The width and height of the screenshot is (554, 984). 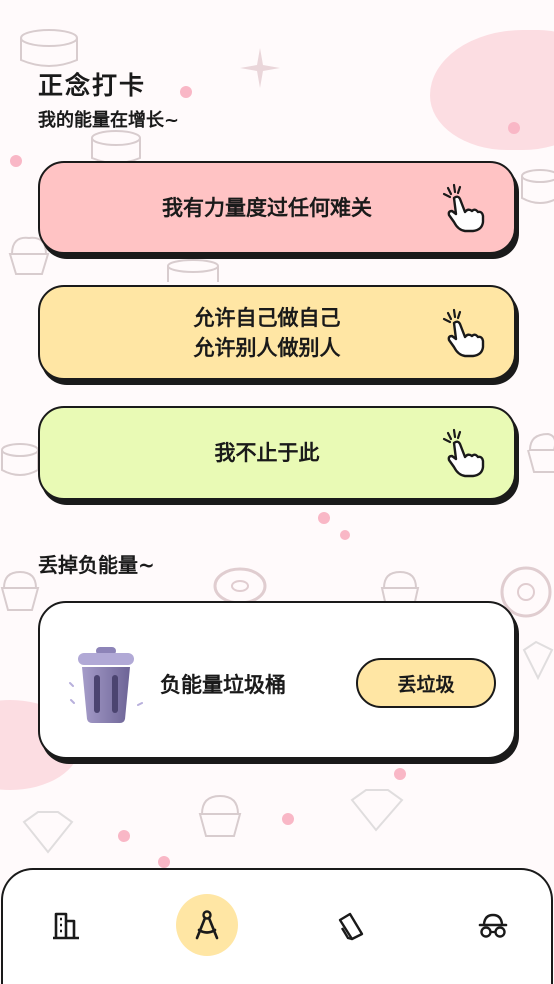 What do you see at coordinates (277, 332) in the screenshot?
I see `affirmation-card: 允许自己做自己 允许别人做别人` at bounding box center [277, 332].